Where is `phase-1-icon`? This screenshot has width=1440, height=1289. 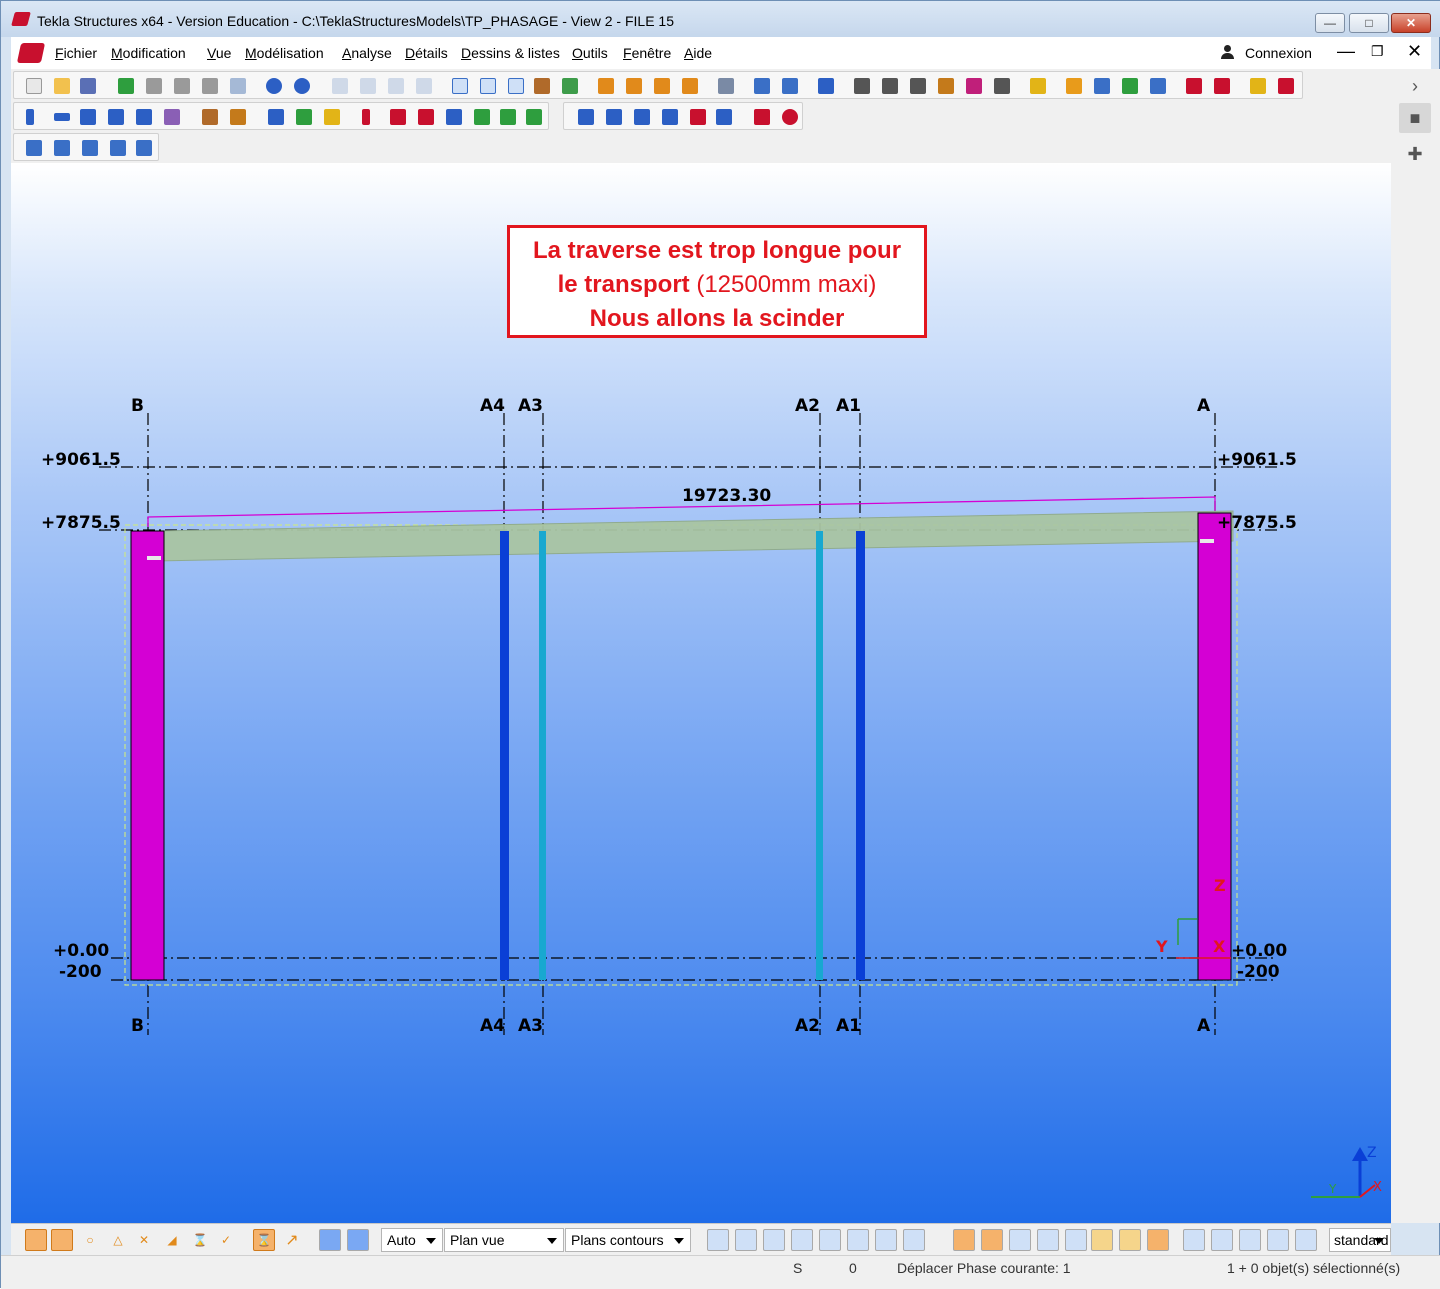
phase-1-icon is located at coordinates (1074, 86).